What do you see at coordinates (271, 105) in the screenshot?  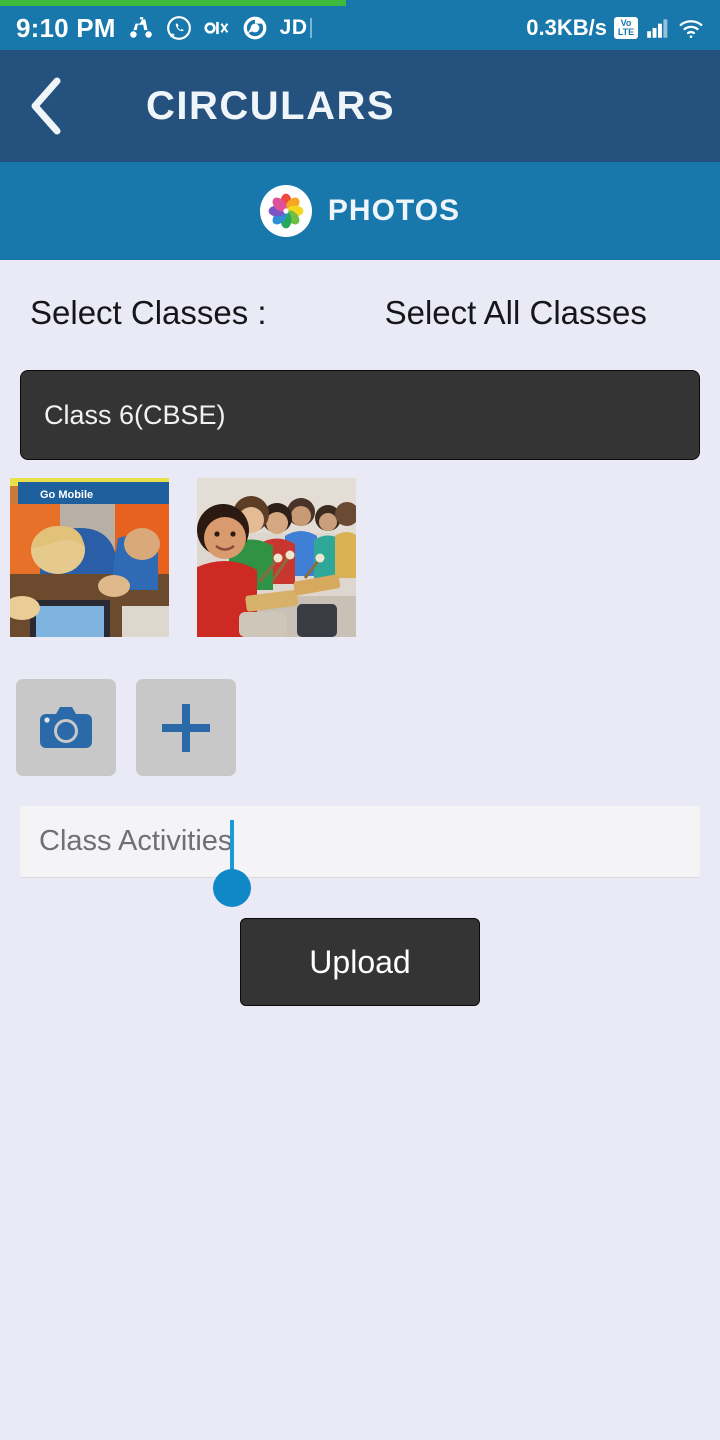 I see `page-title: CIRCULARS` at bounding box center [271, 105].